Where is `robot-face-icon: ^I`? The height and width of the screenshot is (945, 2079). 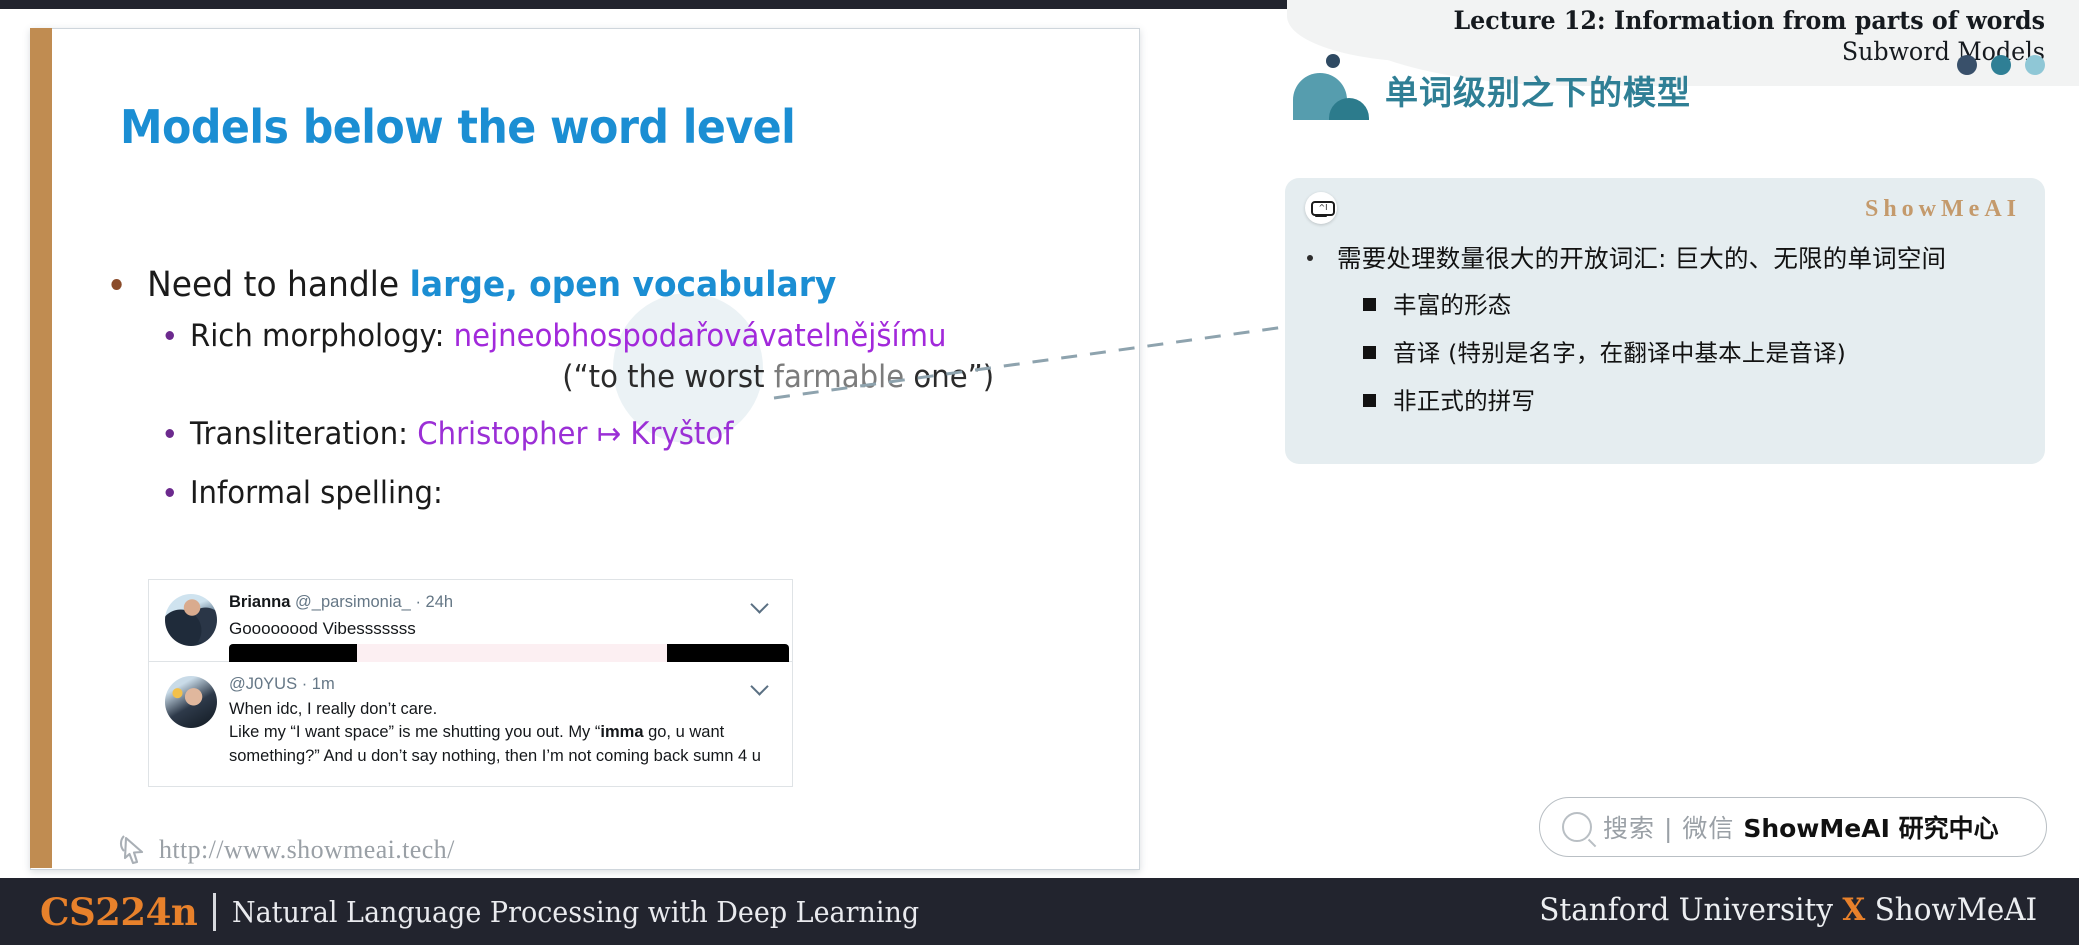 robot-face-icon: ^I is located at coordinates (1323, 208).